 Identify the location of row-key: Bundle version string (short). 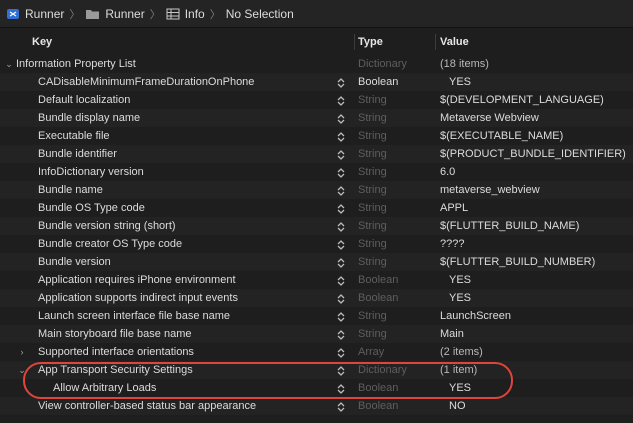
(107, 226).